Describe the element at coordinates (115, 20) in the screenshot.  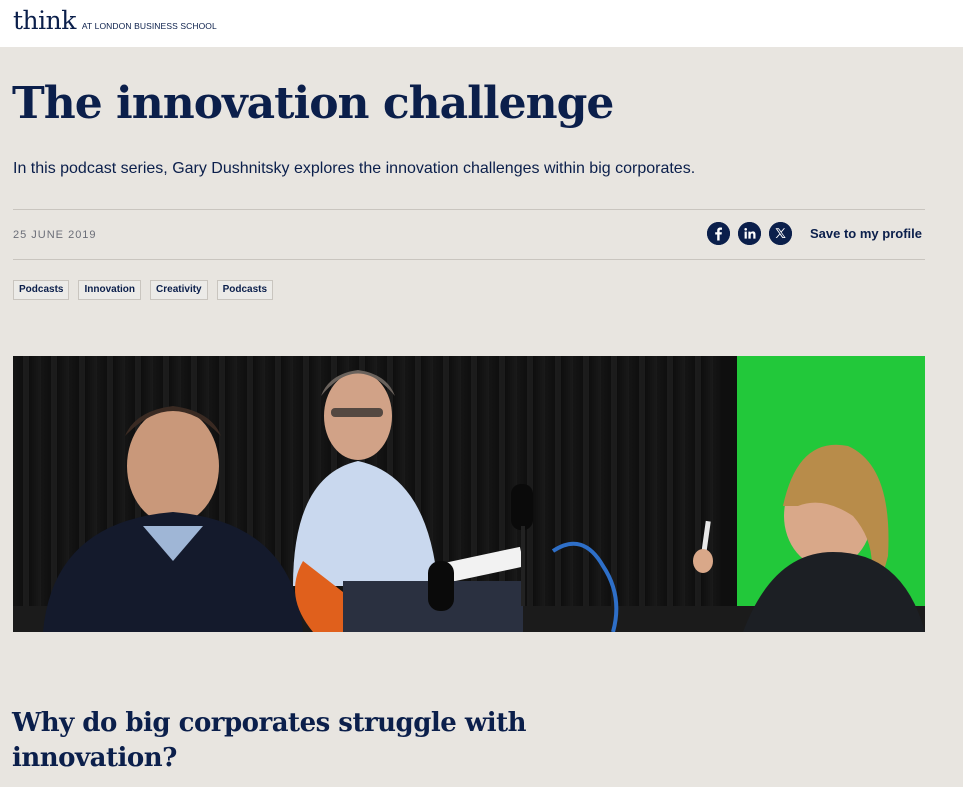
I see `site-logo: think AT LONDON BUSINESS SCHOOL` at that location.